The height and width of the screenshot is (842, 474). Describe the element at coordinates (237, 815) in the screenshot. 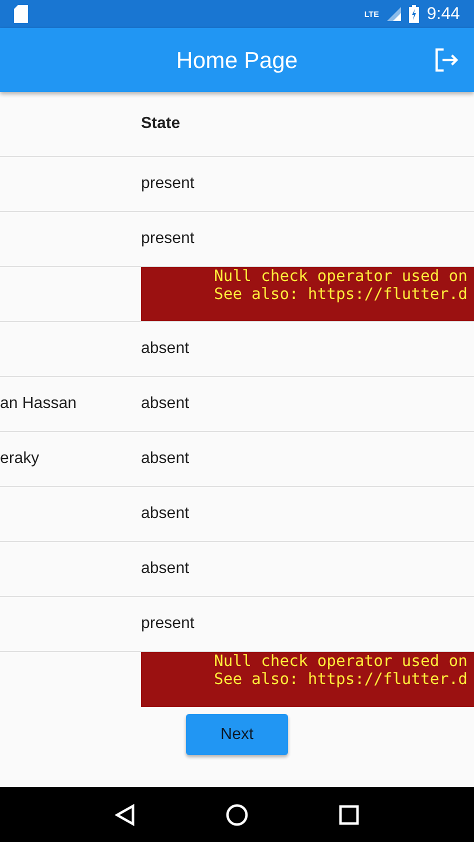

I see `home-icon` at that location.